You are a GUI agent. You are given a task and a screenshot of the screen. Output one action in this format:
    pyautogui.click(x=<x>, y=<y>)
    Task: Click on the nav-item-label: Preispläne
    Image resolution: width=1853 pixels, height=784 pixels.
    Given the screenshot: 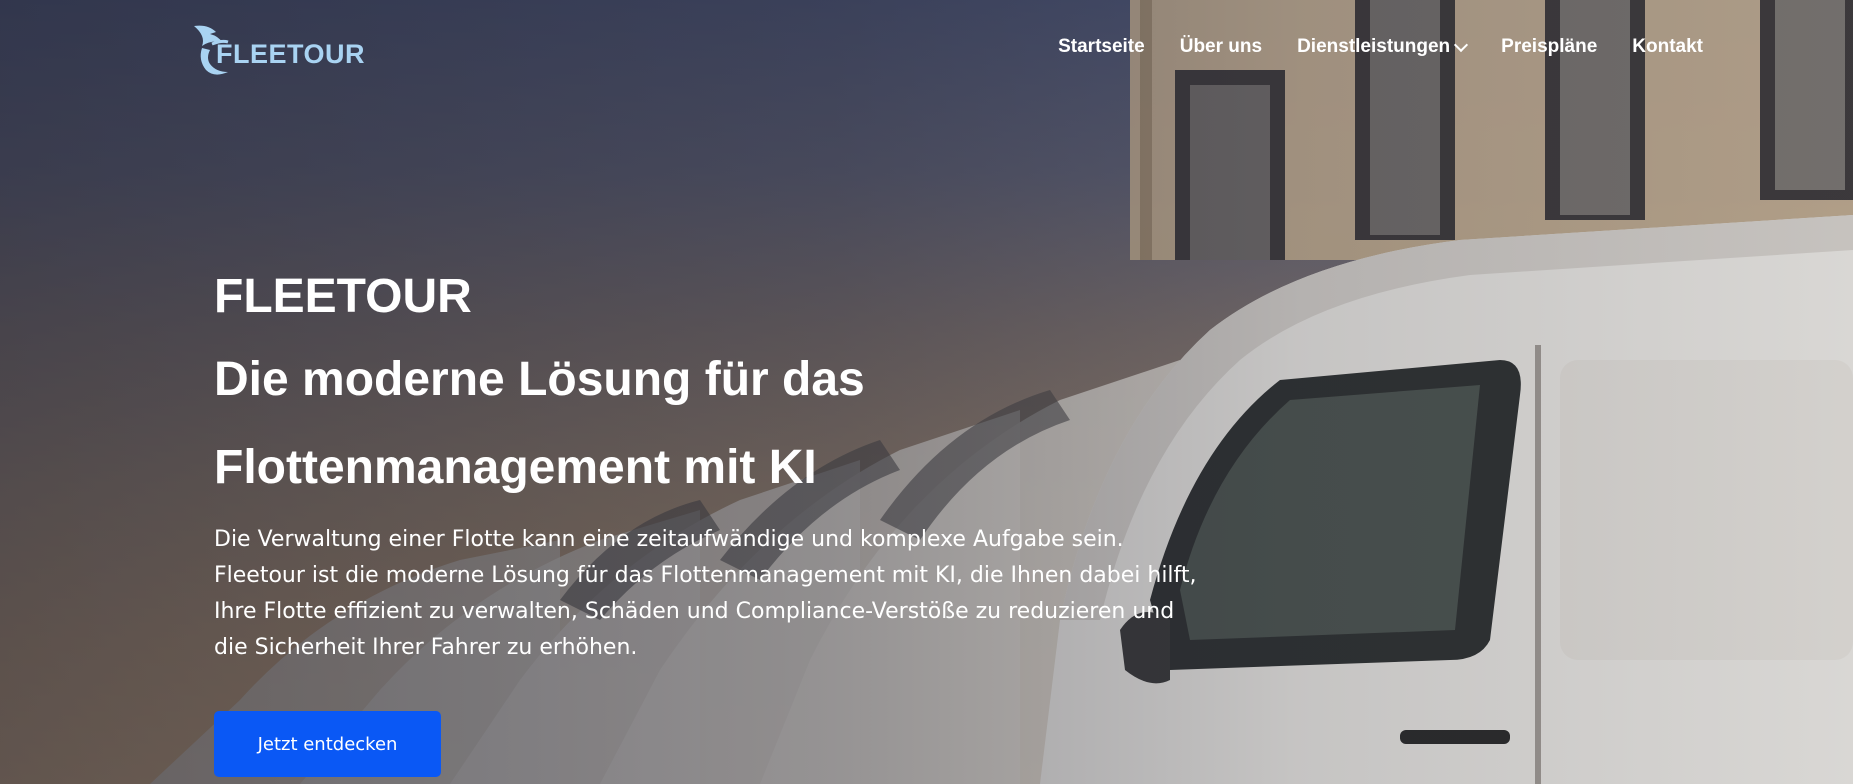 What is the action you would take?
    pyautogui.click(x=1549, y=46)
    